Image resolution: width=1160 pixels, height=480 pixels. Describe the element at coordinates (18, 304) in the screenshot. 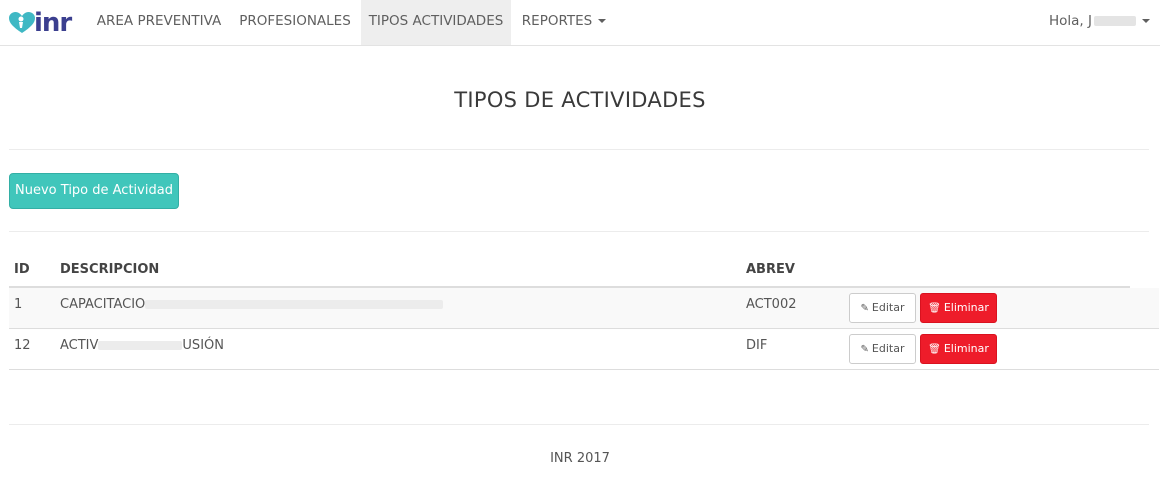

I see `cell-id: 1` at that location.